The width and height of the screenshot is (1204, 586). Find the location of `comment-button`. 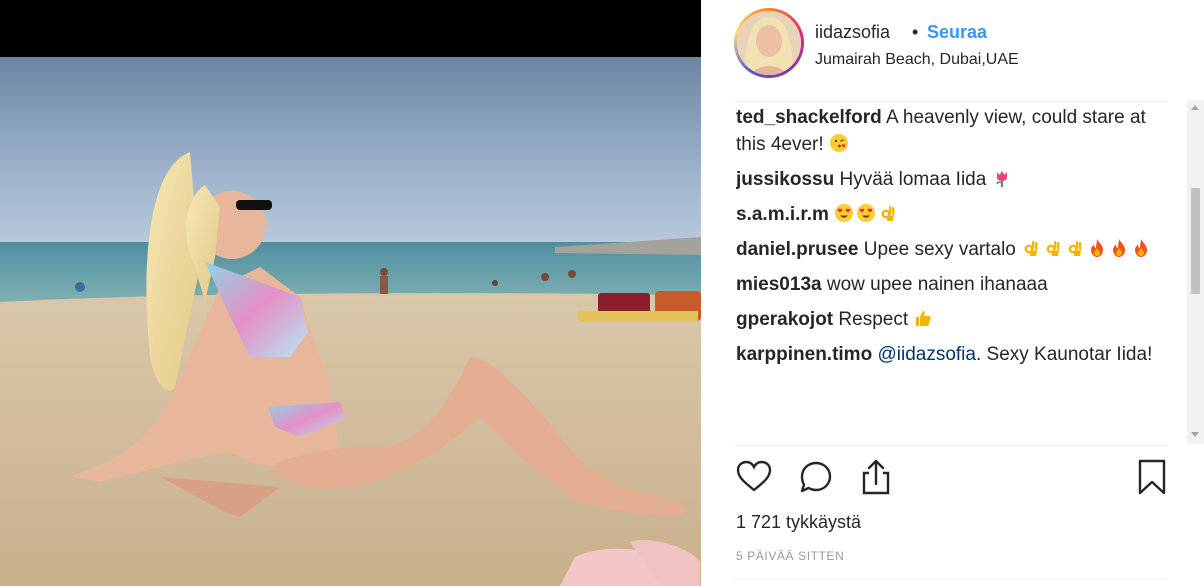

comment-button is located at coordinates (816, 477).